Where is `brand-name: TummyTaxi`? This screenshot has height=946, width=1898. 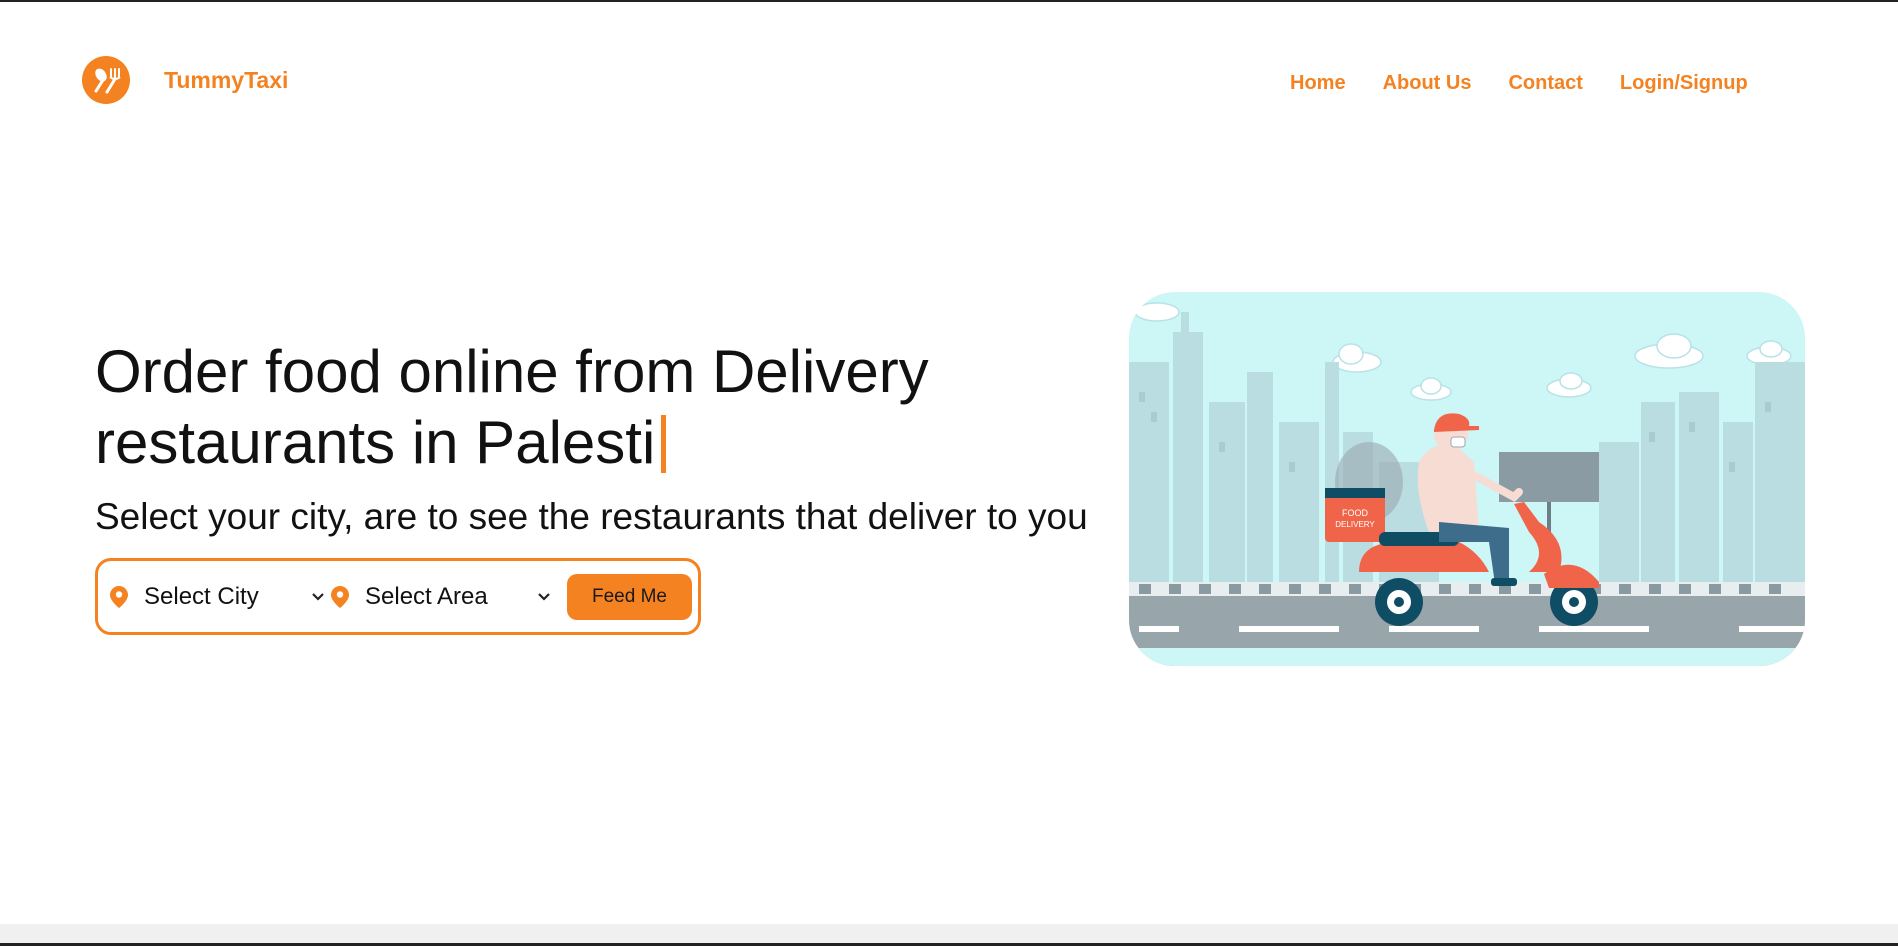
brand-name: TummyTaxi is located at coordinates (226, 79).